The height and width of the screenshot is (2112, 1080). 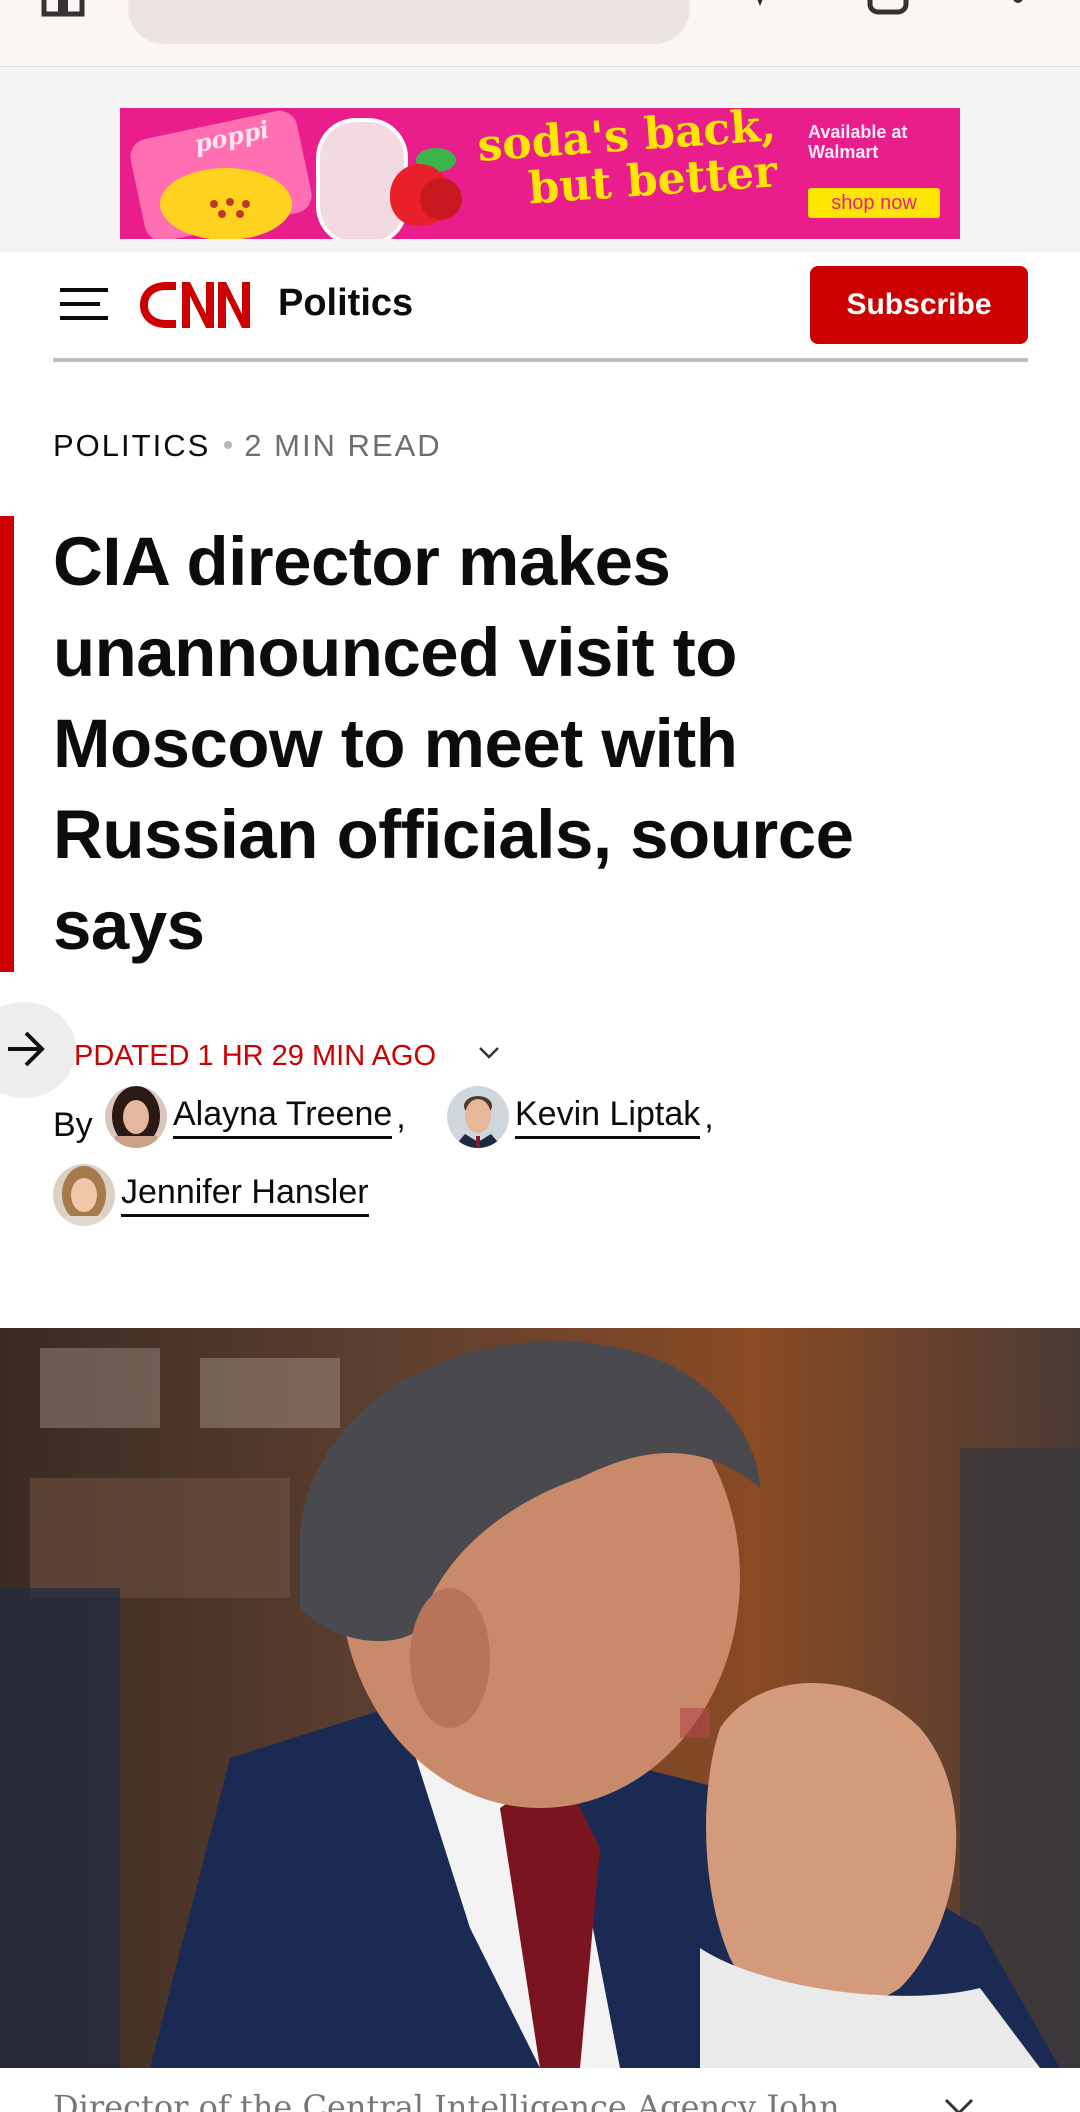 I want to click on by-label: By, so click(x=73, y=1125).